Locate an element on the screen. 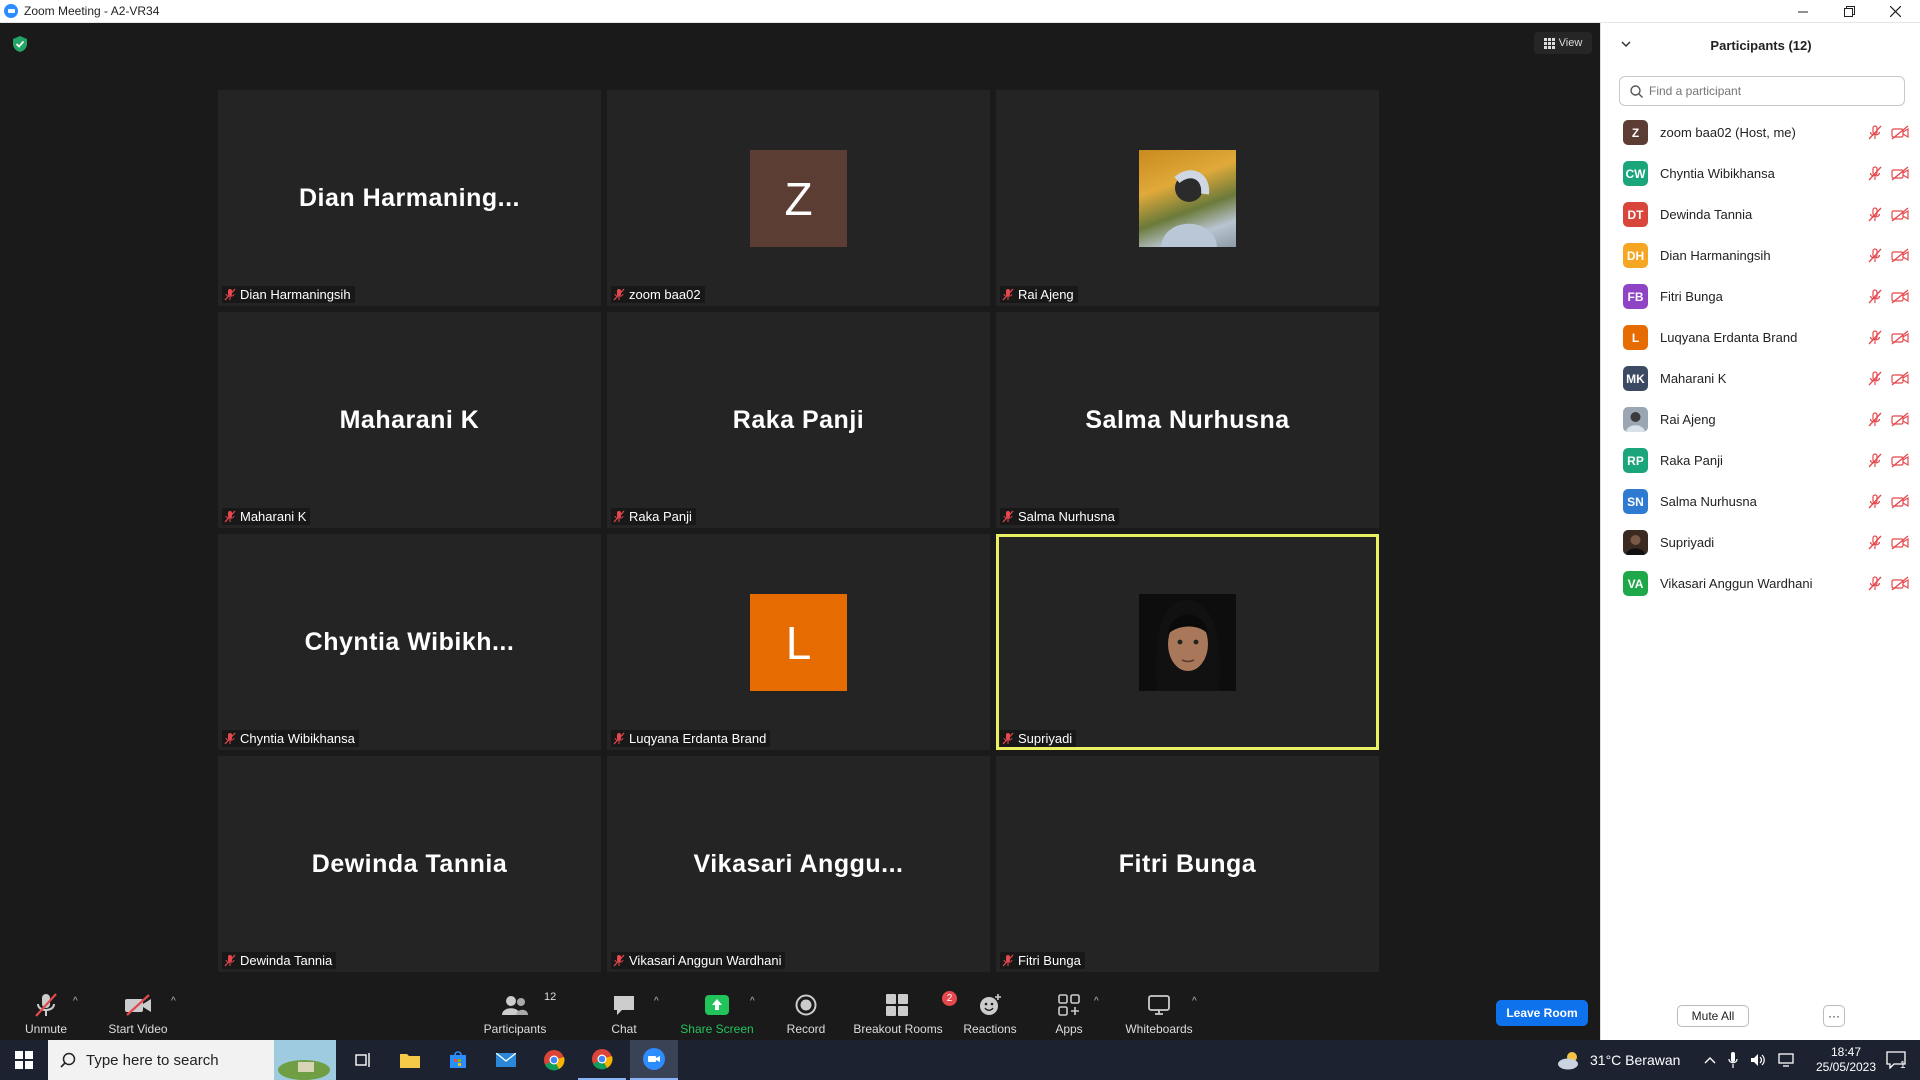  participant-row: DH Dian Harmaningsih is located at coordinates (1760, 255).